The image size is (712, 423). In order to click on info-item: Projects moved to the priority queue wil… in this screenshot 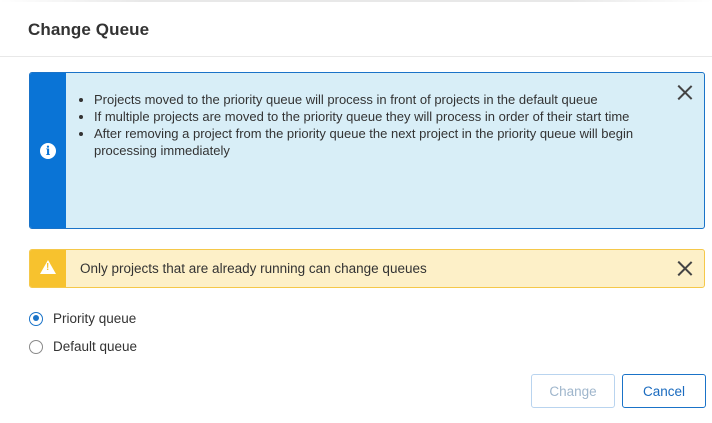, I will do `click(379, 99)`.